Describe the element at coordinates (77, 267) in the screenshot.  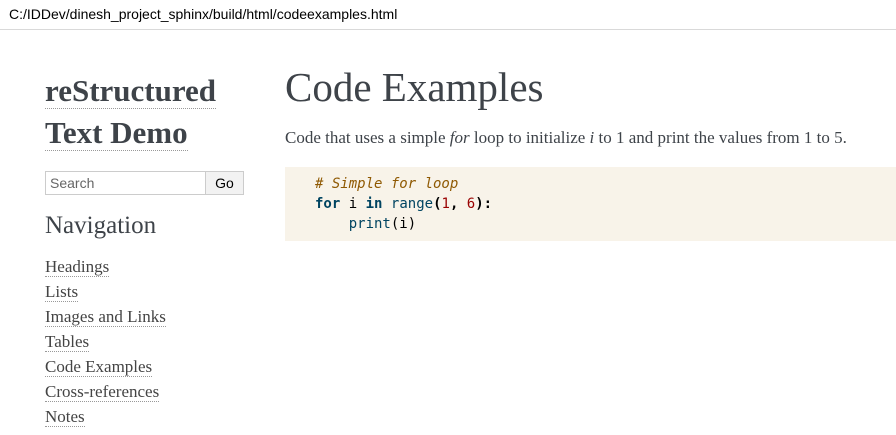
I see `nav-link-headings: Headings` at that location.